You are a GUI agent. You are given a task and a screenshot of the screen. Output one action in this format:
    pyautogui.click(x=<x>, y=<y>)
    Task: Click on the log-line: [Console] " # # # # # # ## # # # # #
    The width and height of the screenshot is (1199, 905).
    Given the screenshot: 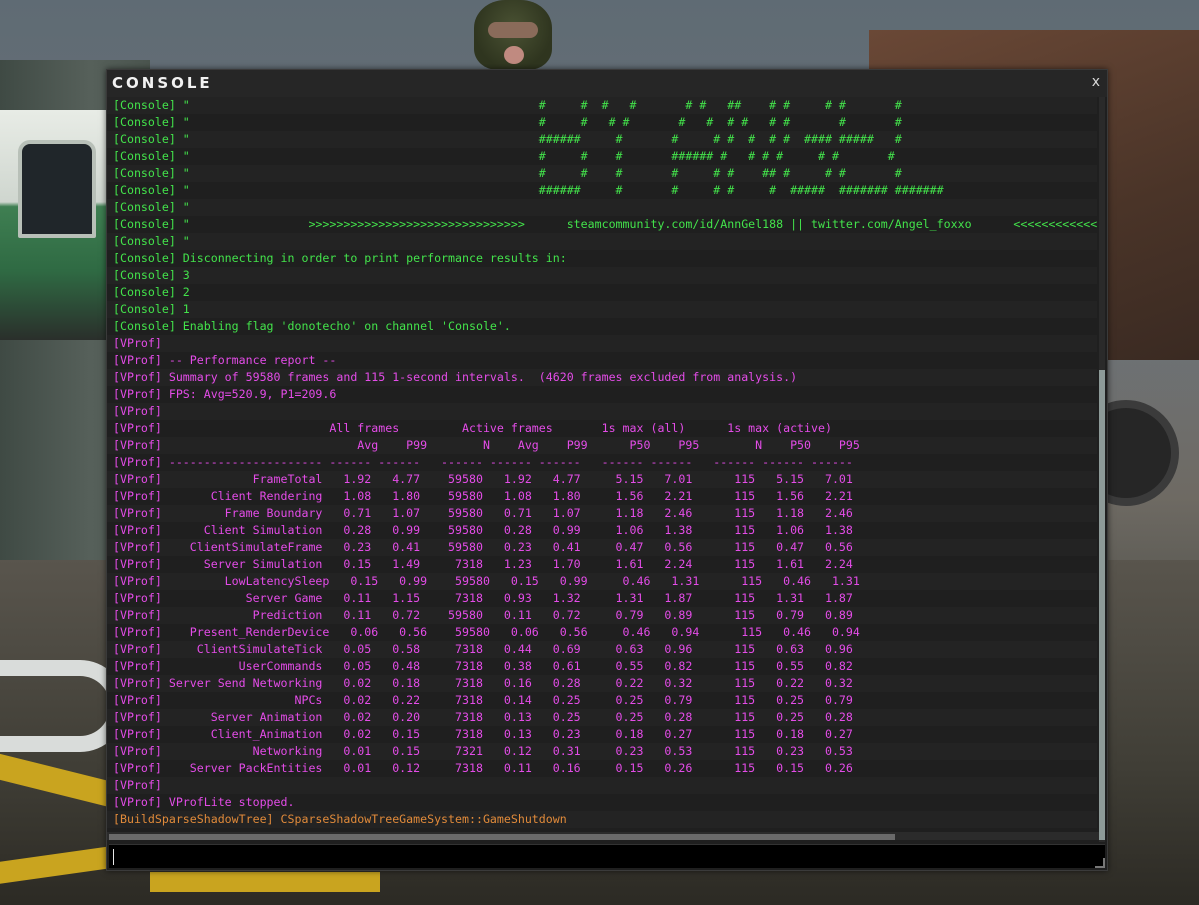 What is the action you would take?
    pyautogui.click(x=602, y=105)
    